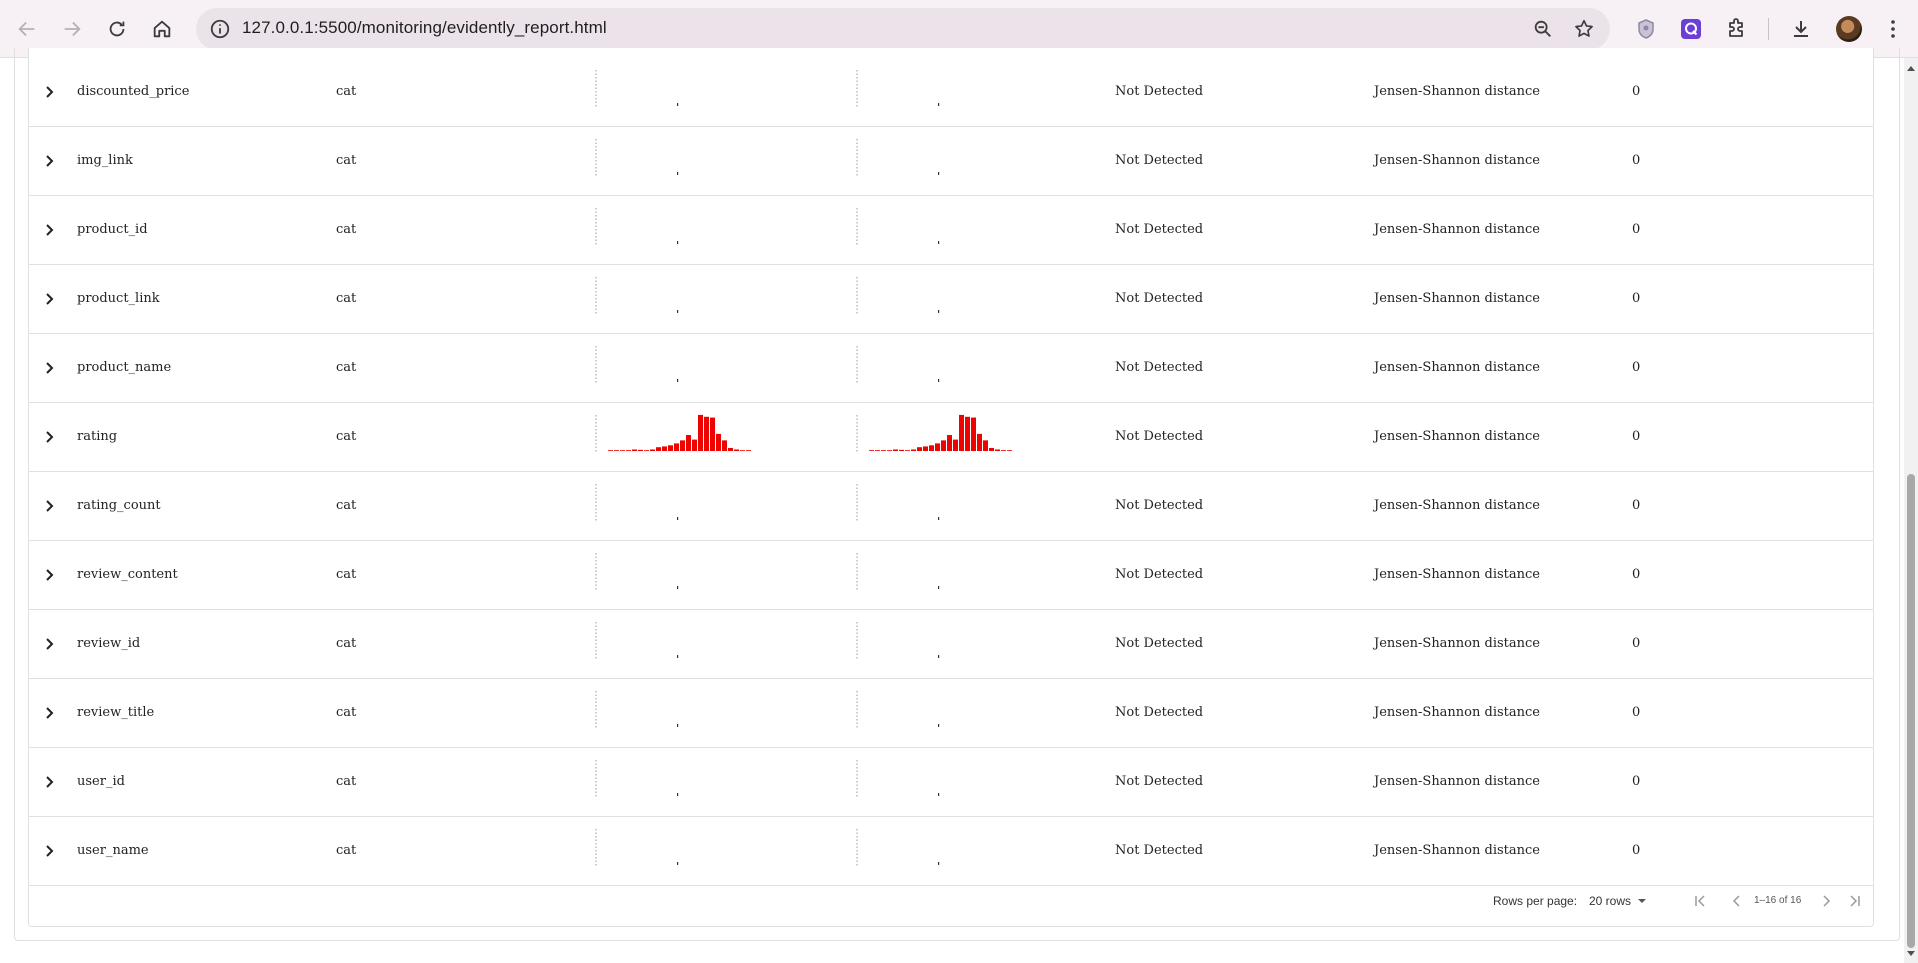 This screenshot has width=1918, height=963. Describe the element at coordinates (1691, 29) in the screenshot. I see `q-extension-icon` at that location.